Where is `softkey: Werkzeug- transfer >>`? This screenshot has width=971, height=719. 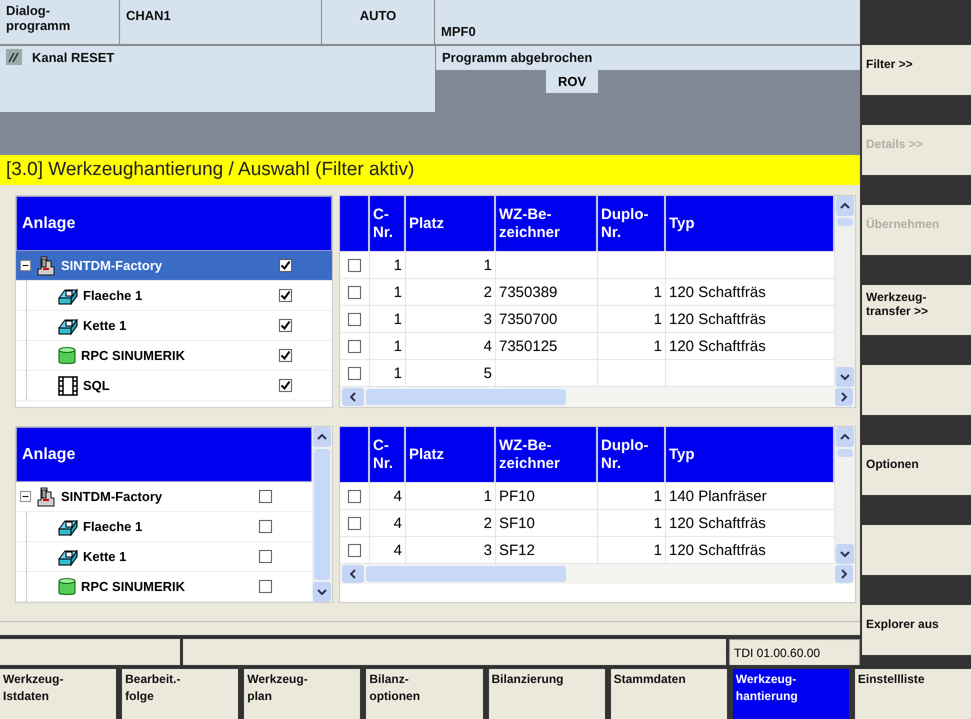
softkey: Werkzeug- transfer >> is located at coordinates (916, 310).